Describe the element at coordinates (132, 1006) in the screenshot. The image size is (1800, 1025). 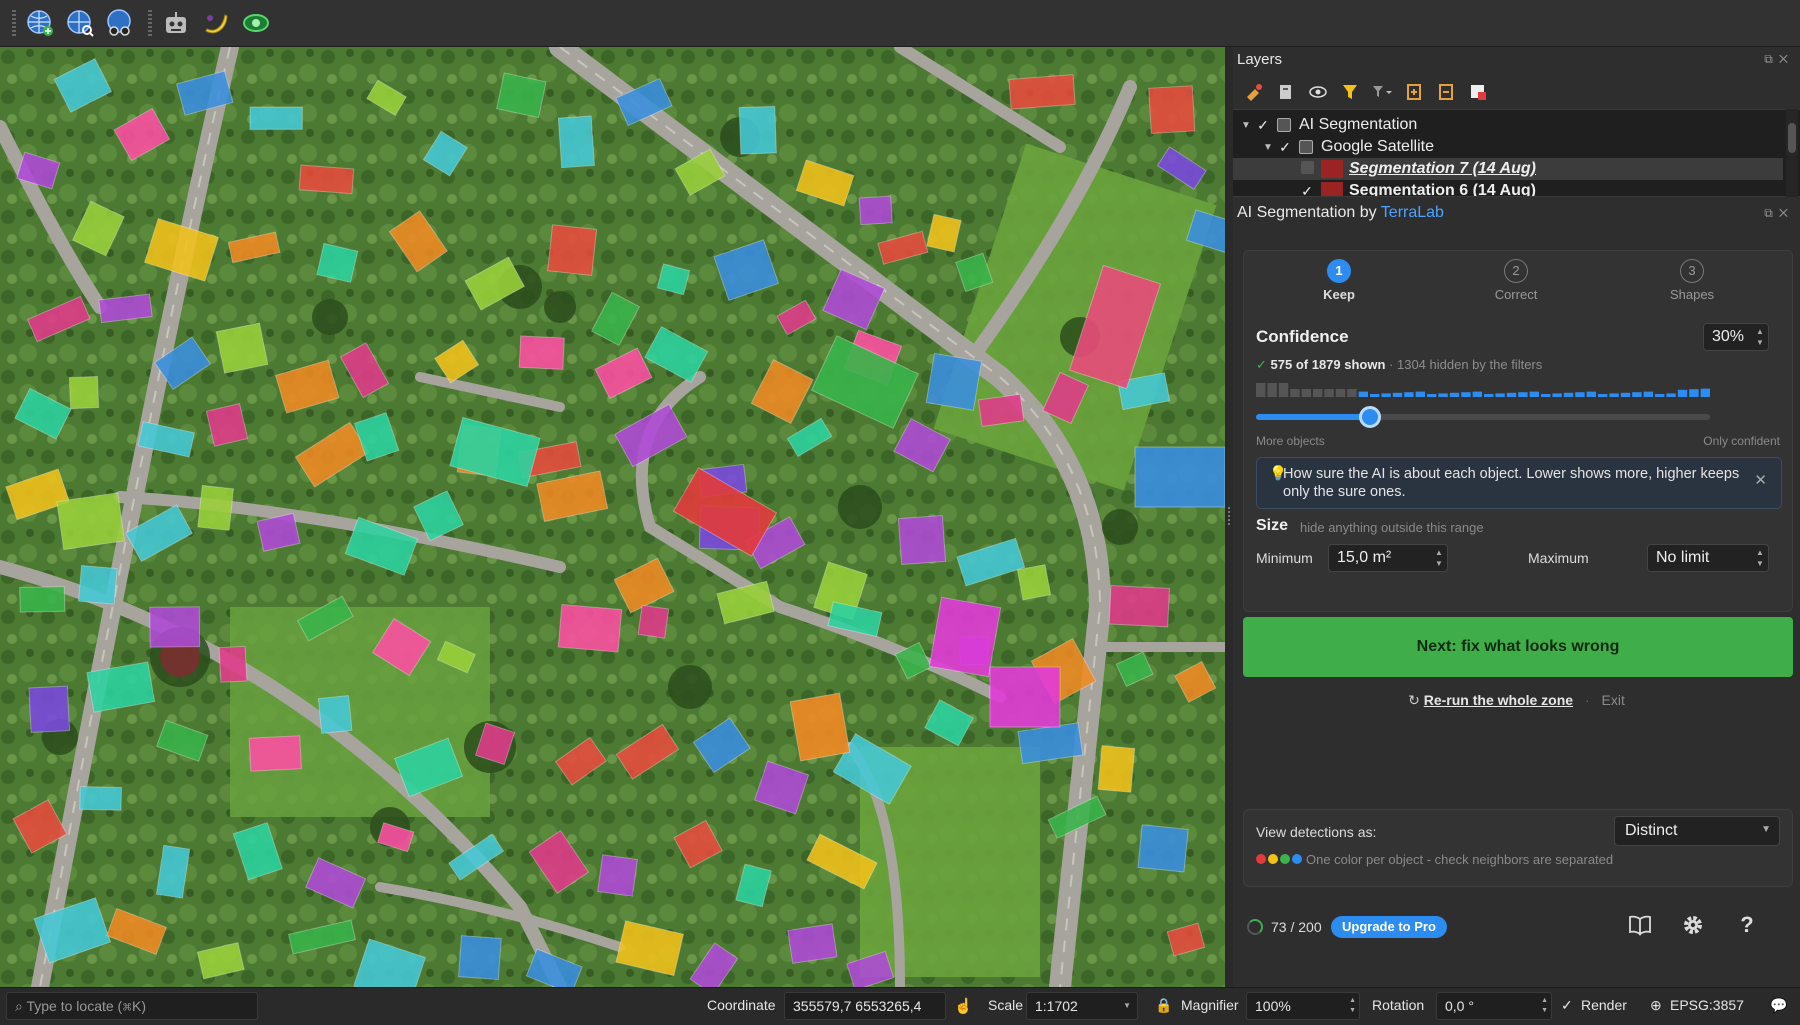
I see `locator-input: ⌕ Type to locate (⌘K)` at that location.